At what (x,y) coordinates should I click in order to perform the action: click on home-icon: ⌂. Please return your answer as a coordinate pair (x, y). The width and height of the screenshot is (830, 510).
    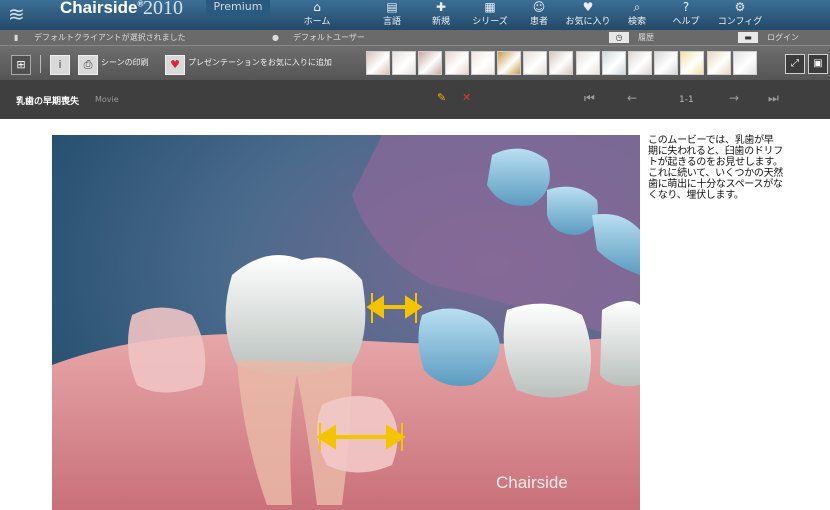
    Looking at the image, I should click on (317, 7).